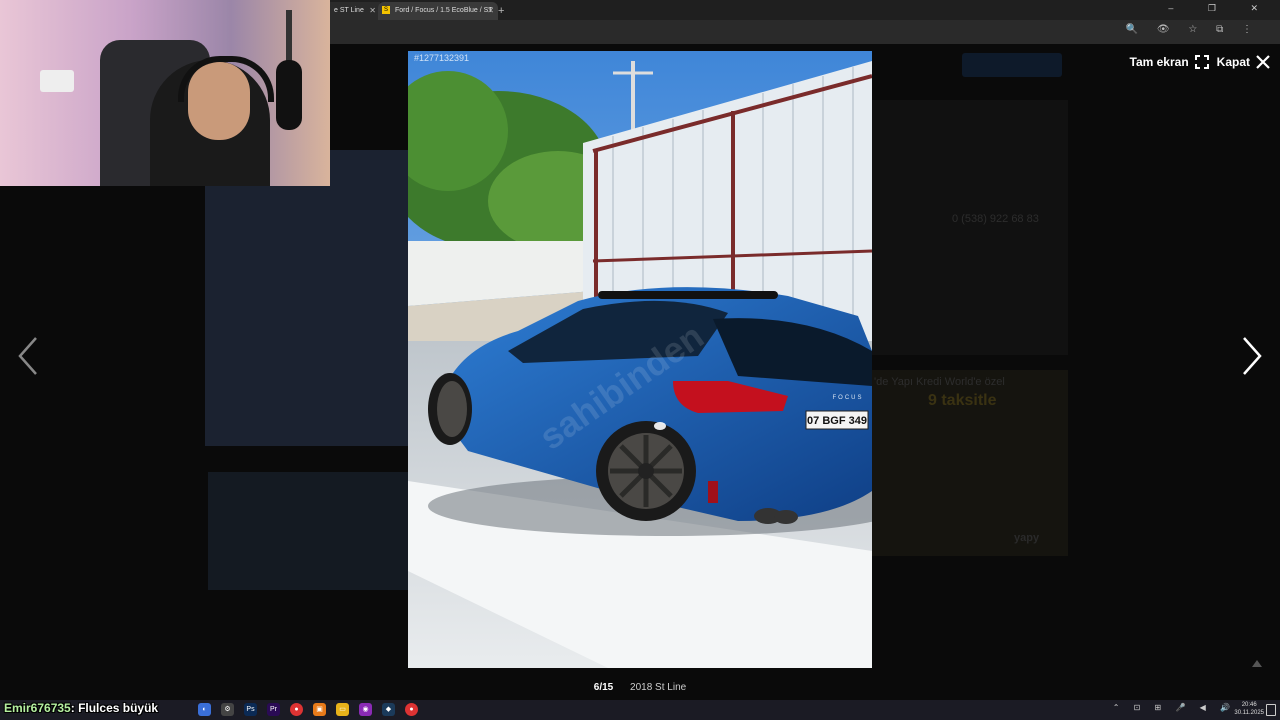 The height and width of the screenshot is (720, 1280). I want to click on copilot-icon: ◐, so click(204, 709).